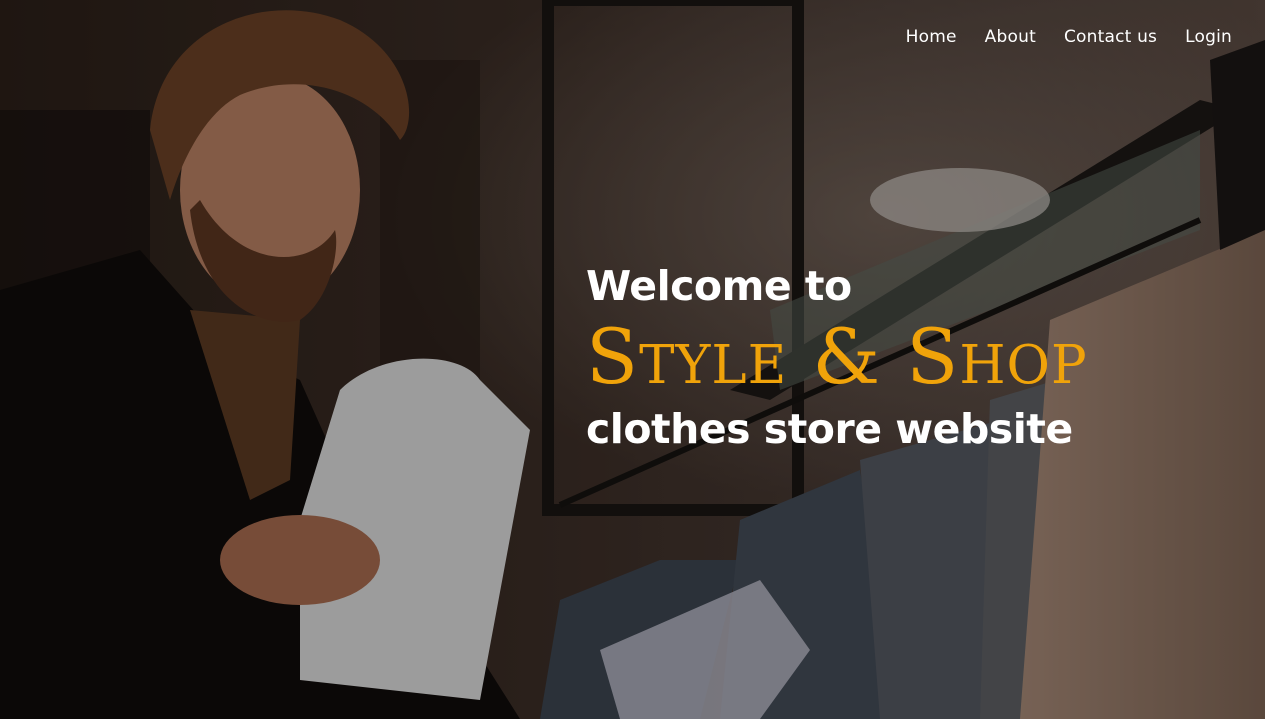 The image size is (1265, 719). I want to click on welcome-text: Welcome to, so click(719, 286).